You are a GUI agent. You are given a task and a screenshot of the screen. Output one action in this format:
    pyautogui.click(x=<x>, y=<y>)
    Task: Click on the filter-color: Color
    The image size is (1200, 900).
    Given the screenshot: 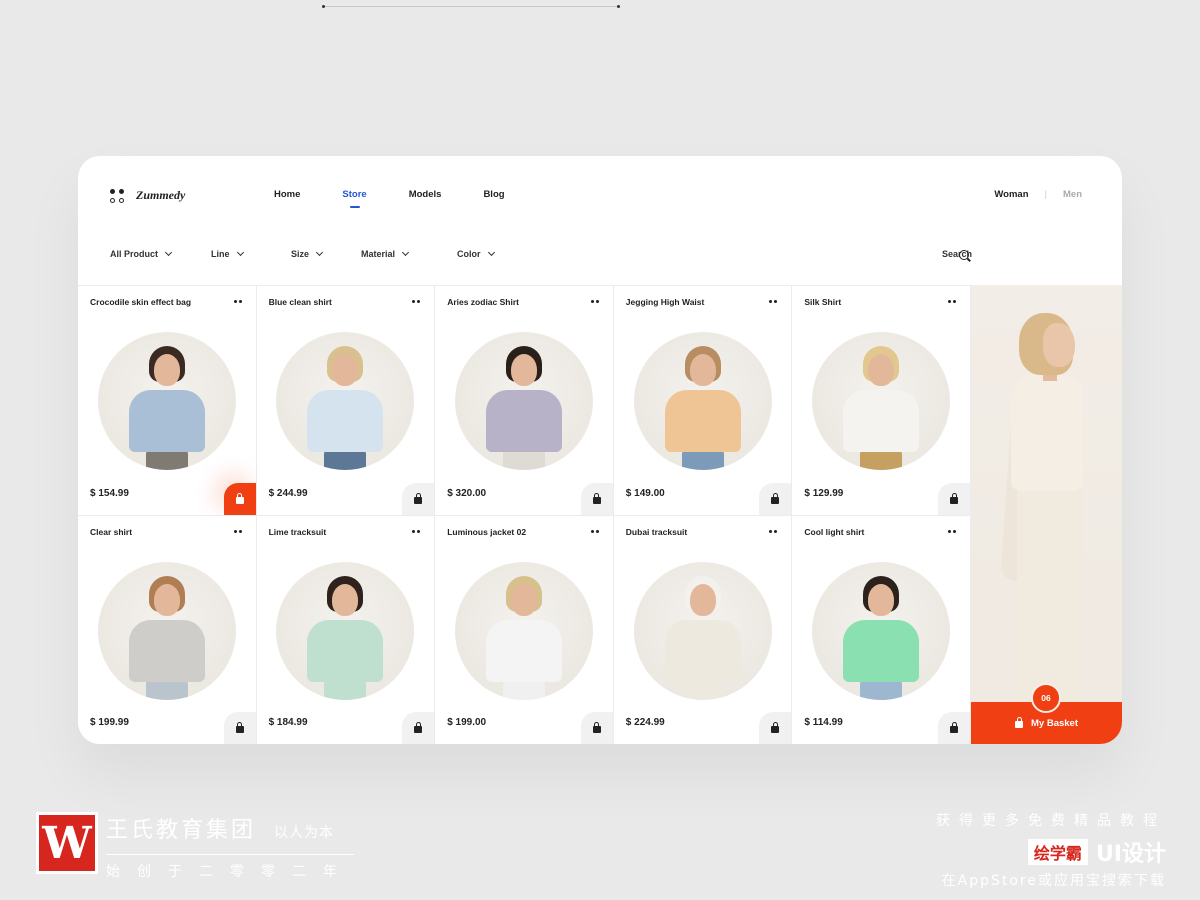 What is the action you would take?
    pyautogui.click(x=476, y=253)
    